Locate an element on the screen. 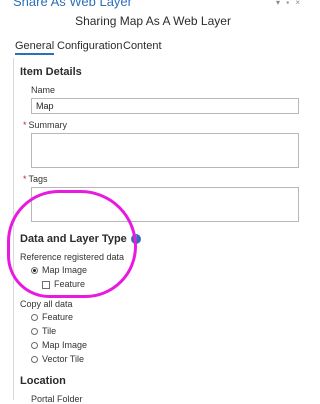 The height and width of the screenshot is (404, 320). option-label: Feature is located at coordinates (58, 317).